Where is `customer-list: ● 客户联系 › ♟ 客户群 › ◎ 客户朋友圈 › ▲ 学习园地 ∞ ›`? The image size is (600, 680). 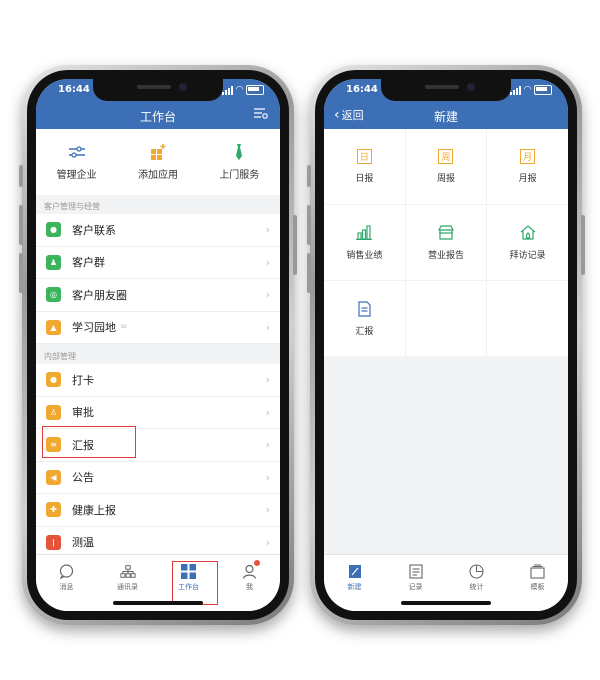 customer-list: ● 客户联系 › ♟ 客户群 › ◎ 客户朋友圈 › ▲ 学习园地 ∞ › is located at coordinates (158, 279).